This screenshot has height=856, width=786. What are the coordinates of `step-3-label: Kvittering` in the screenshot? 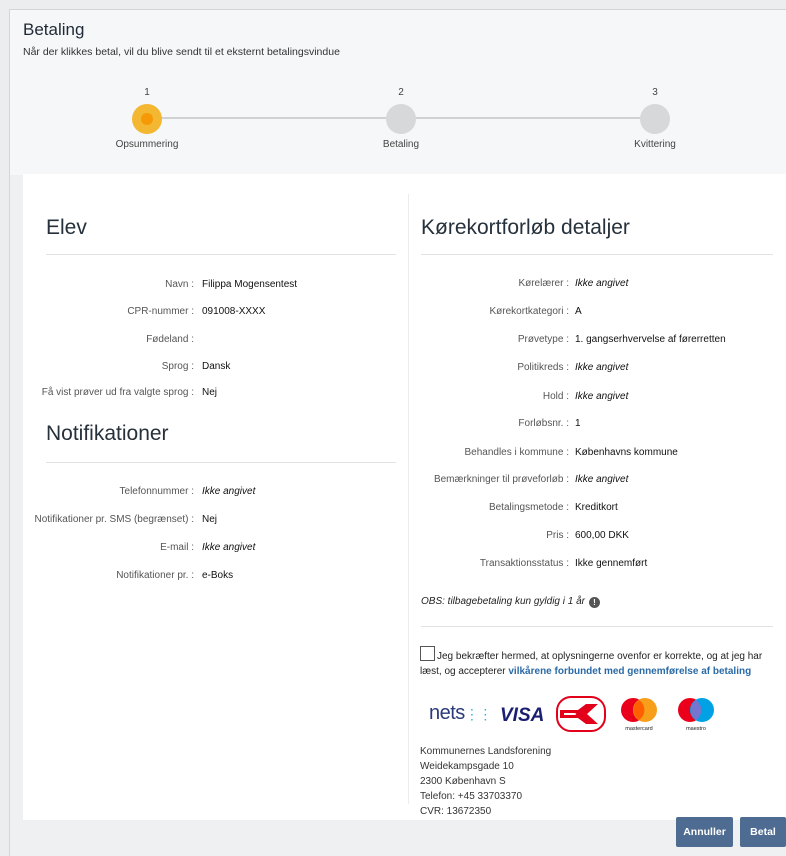 It's located at (655, 144).